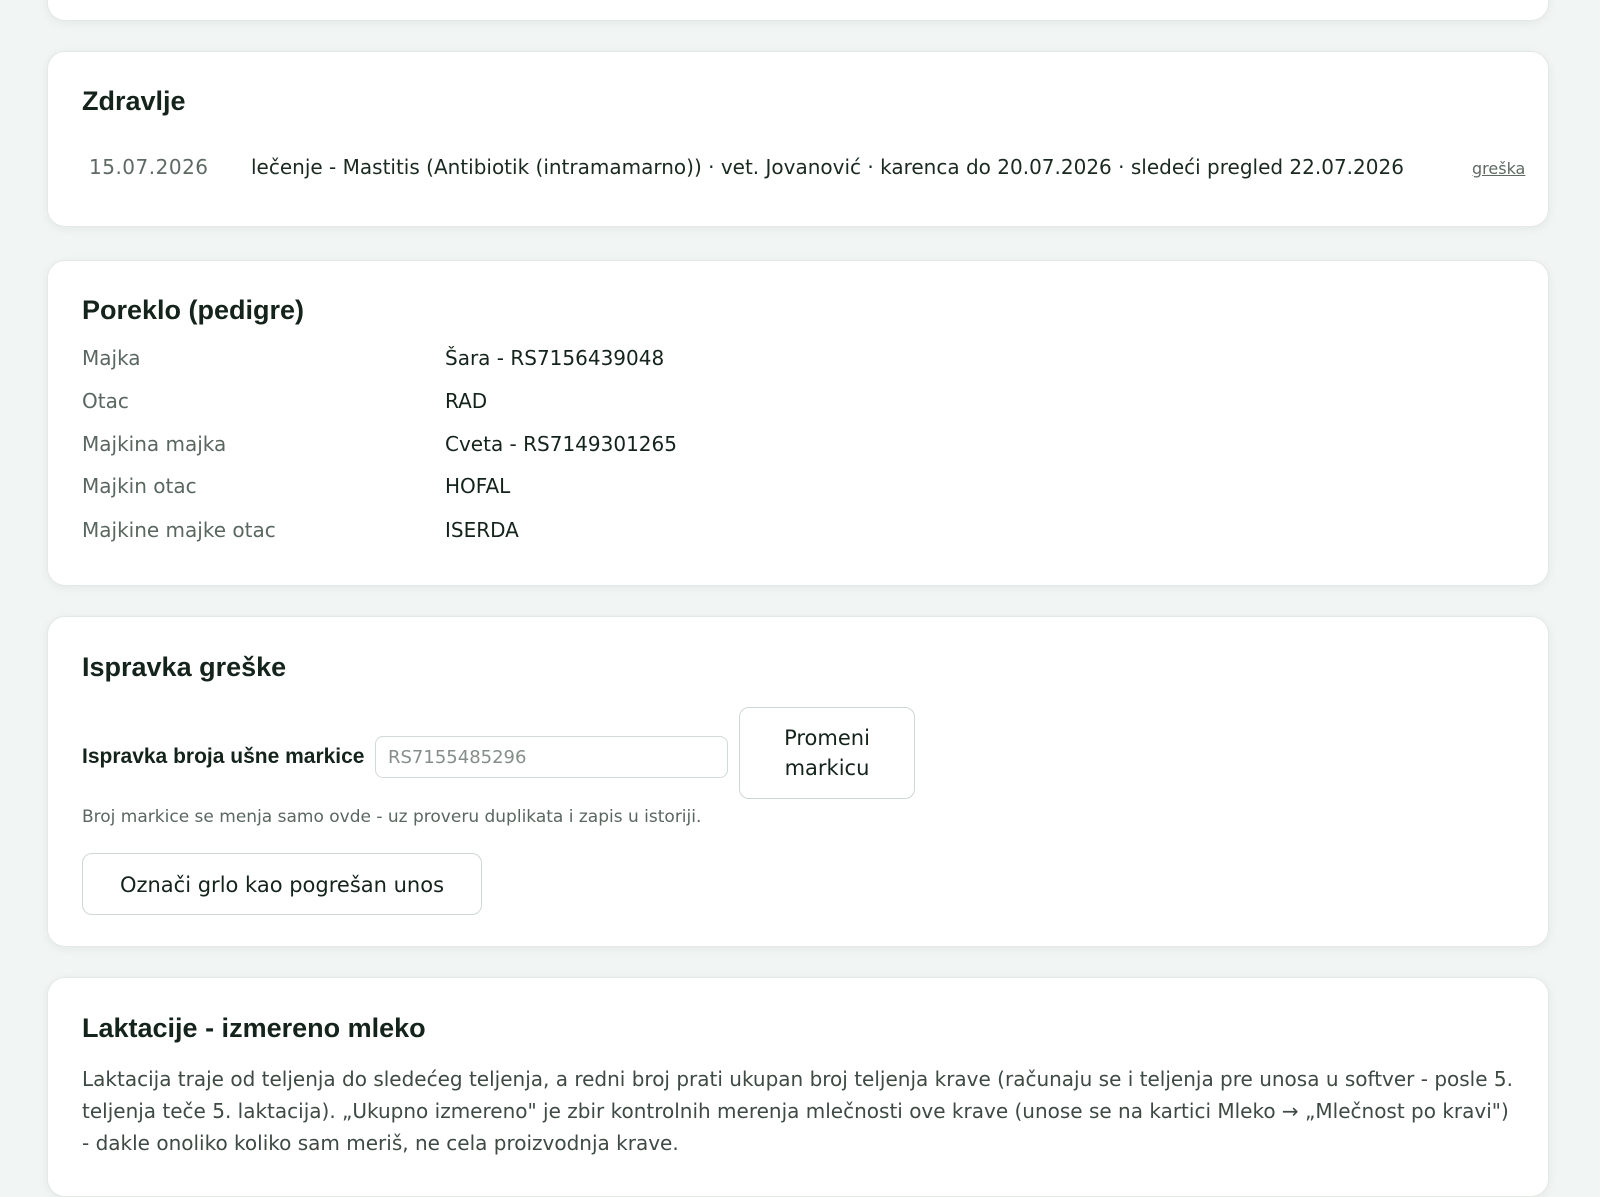 The height and width of the screenshot is (1197, 1600). Describe the element at coordinates (478, 486) in the screenshot. I see `pedigree-value: HOFAL` at that location.